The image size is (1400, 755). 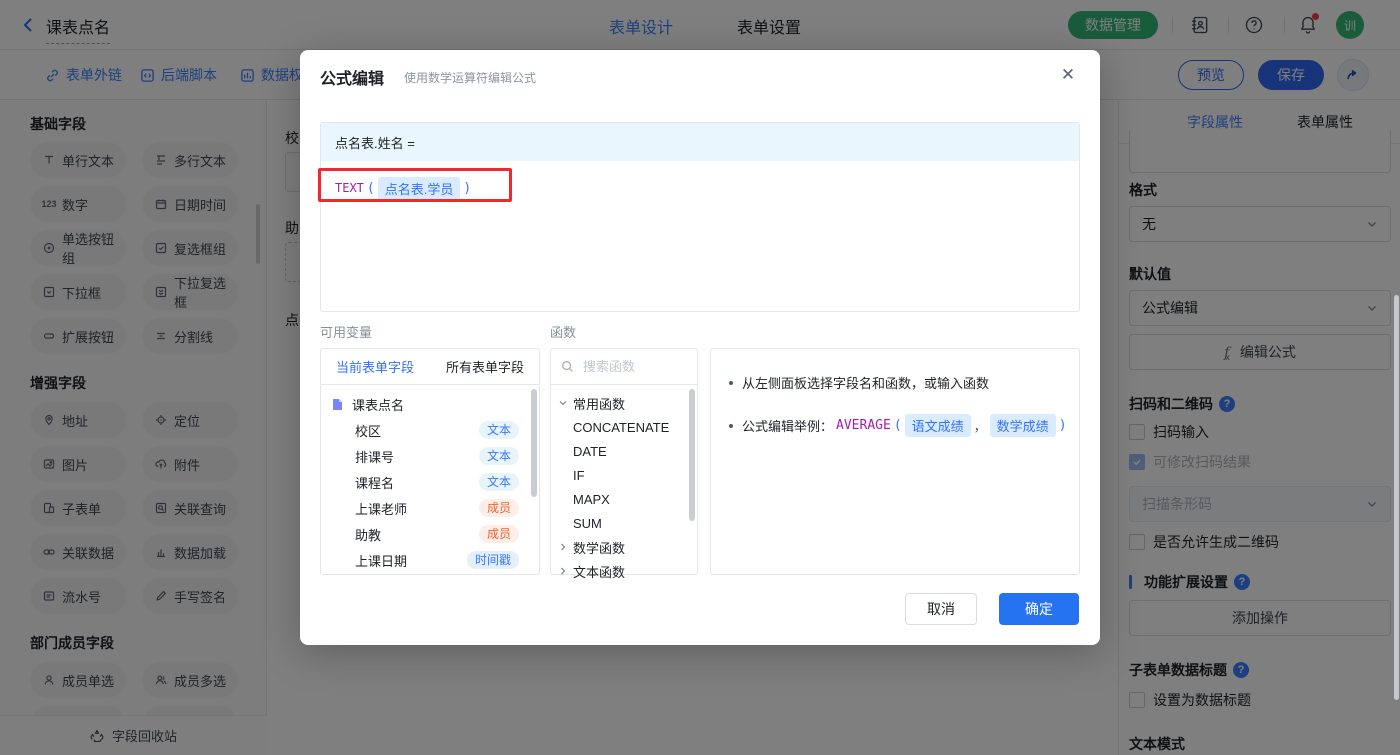 What do you see at coordinates (700, 75) in the screenshot?
I see `modal-header: 公式编辑 使用数学运算符编辑公式 ✕` at bounding box center [700, 75].